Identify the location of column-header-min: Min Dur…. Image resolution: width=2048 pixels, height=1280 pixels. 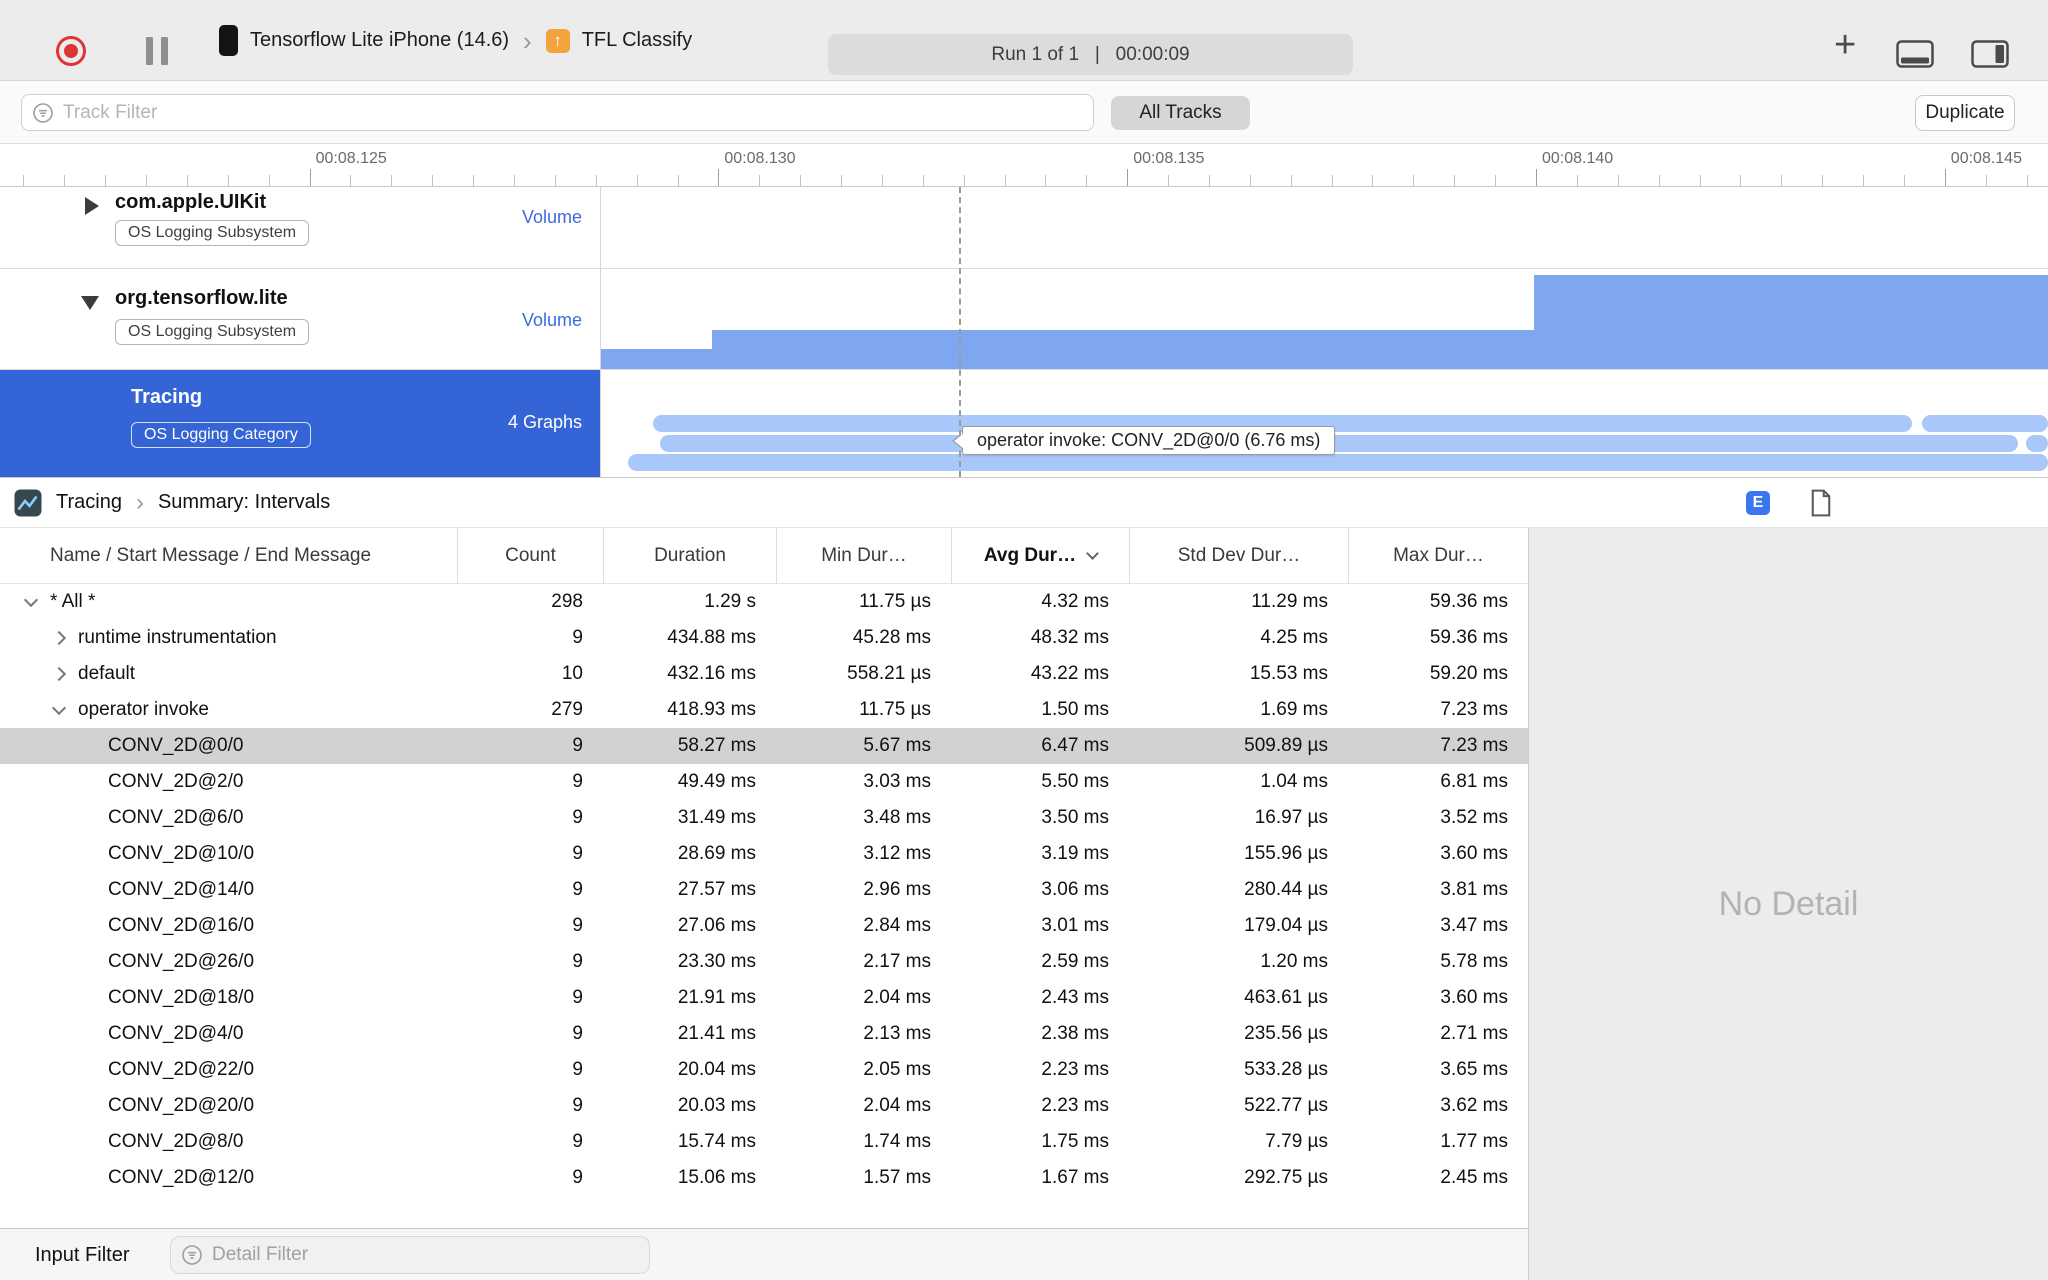
(863, 556).